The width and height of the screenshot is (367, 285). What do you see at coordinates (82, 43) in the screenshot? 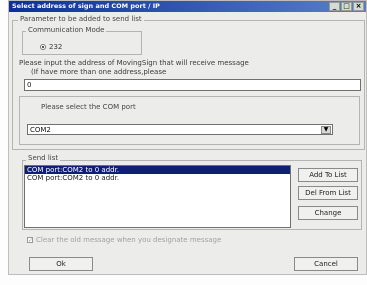
I see `communication-mode-group` at bounding box center [82, 43].